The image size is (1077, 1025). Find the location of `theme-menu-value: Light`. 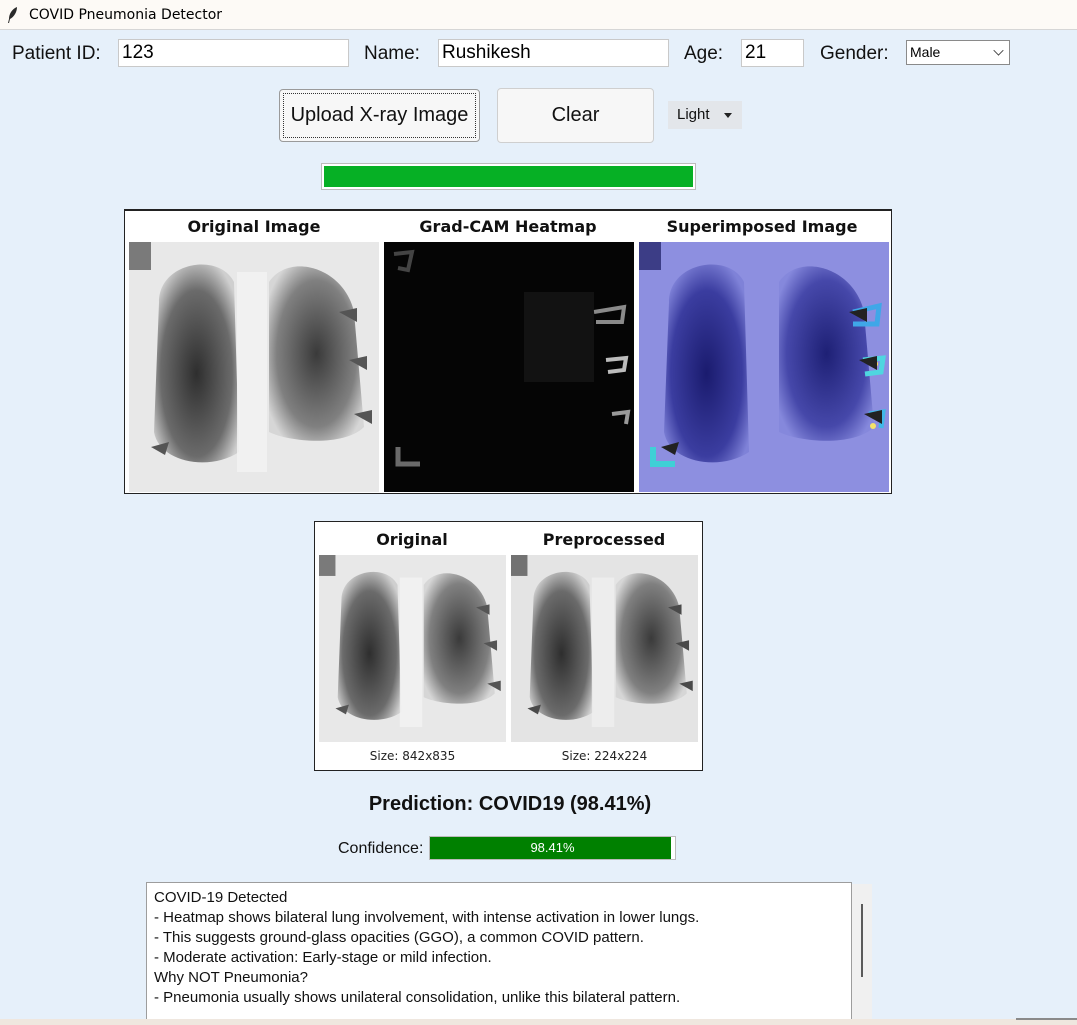

theme-menu-value: Light is located at coordinates (693, 114).